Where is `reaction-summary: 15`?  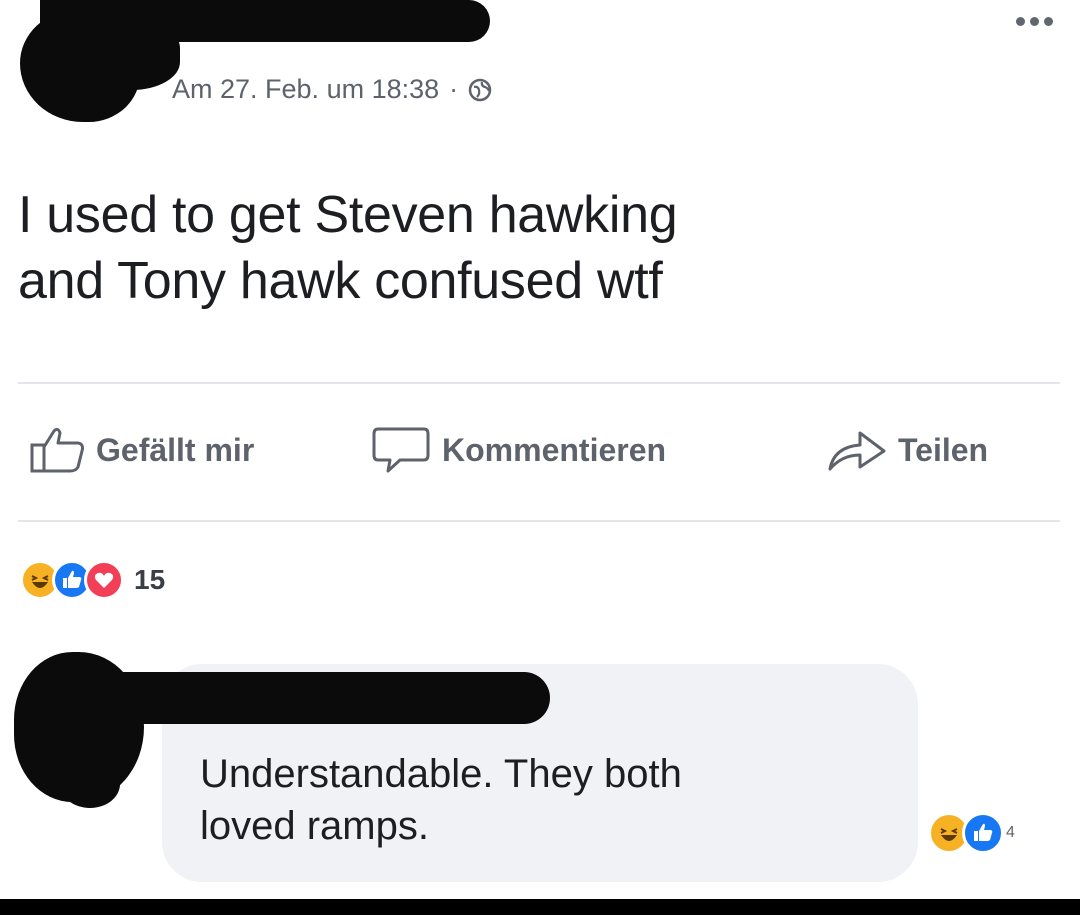
reaction-summary: 15 is located at coordinates (92, 580).